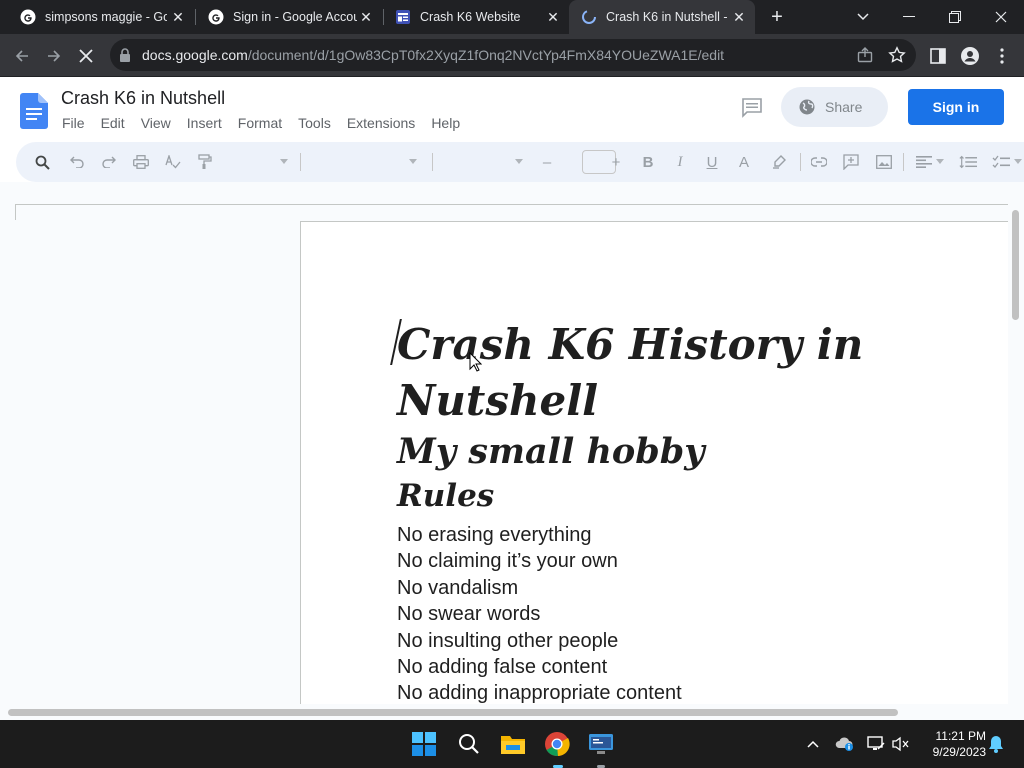 The image size is (1024, 768). Describe the element at coordinates (260, 123) in the screenshot. I see `menu-format: Format` at that location.